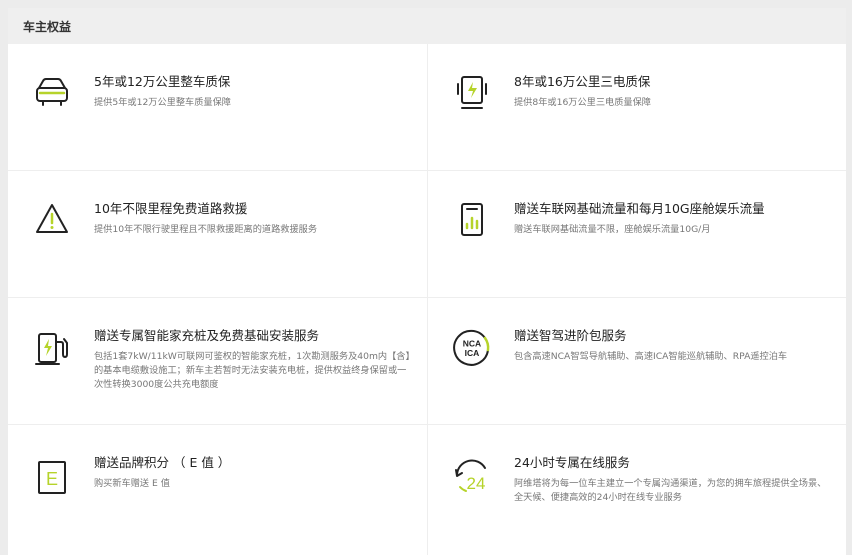 Image resolution: width=852 pixels, height=555 pixels. Describe the element at coordinates (572, 462) in the screenshot. I see `benefit-title: 24小时专属在线服务` at that location.